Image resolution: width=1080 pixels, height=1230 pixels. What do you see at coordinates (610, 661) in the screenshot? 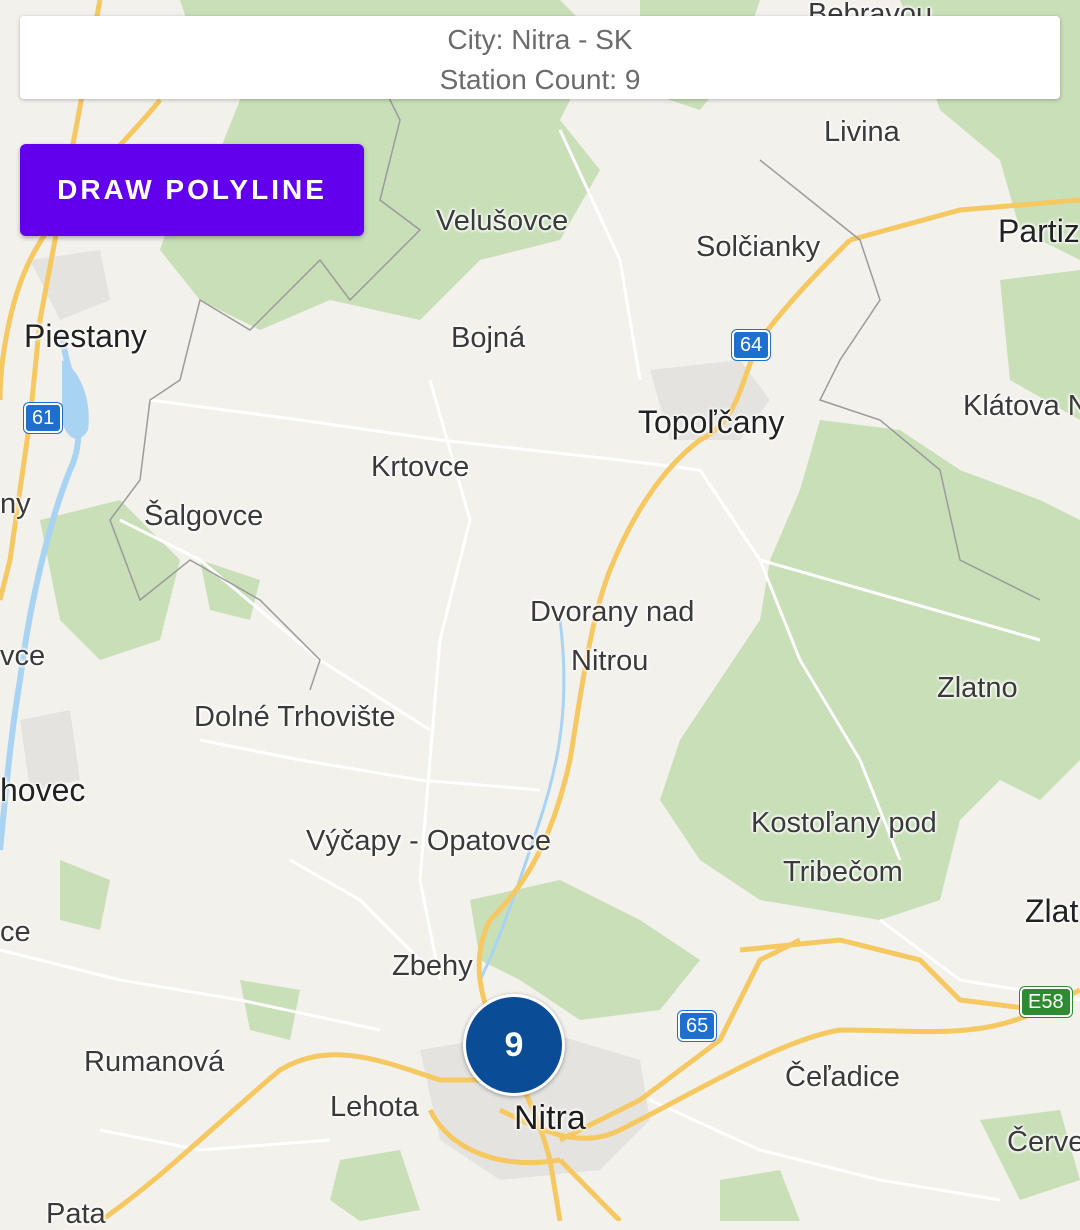
I see `place-label: Nitrou` at bounding box center [610, 661].